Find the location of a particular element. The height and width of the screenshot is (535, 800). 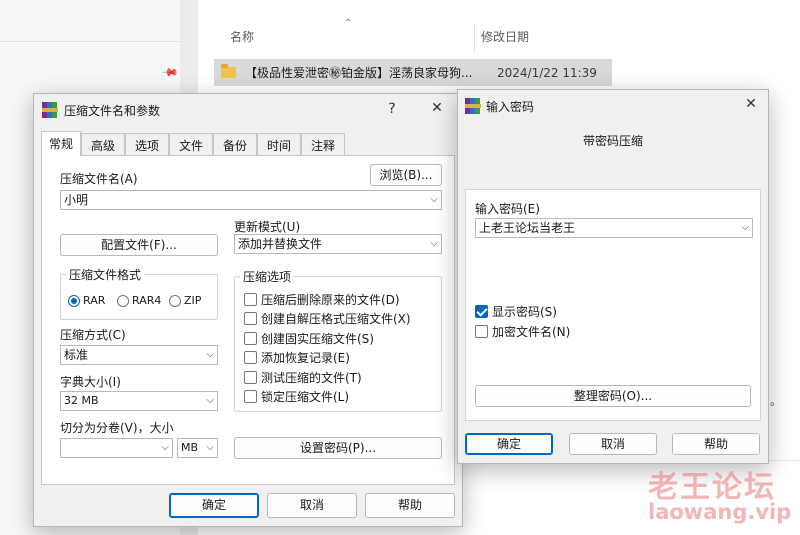

option-sfx: 创建自解压格式压缩文件(X) is located at coordinates (327, 318).